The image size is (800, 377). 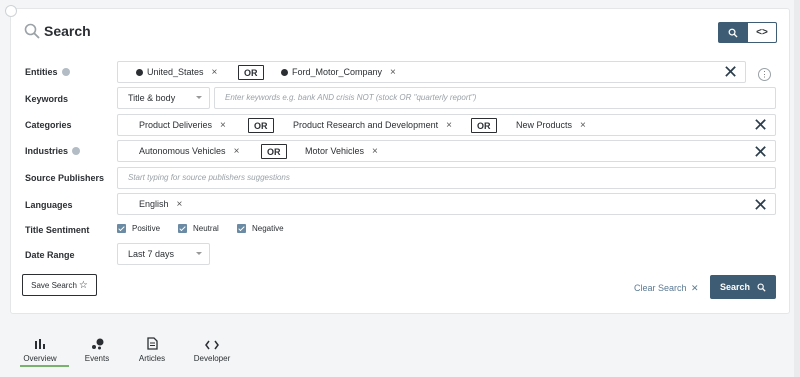 I want to click on keywords-scope-select: Title & body, so click(x=163, y=98).